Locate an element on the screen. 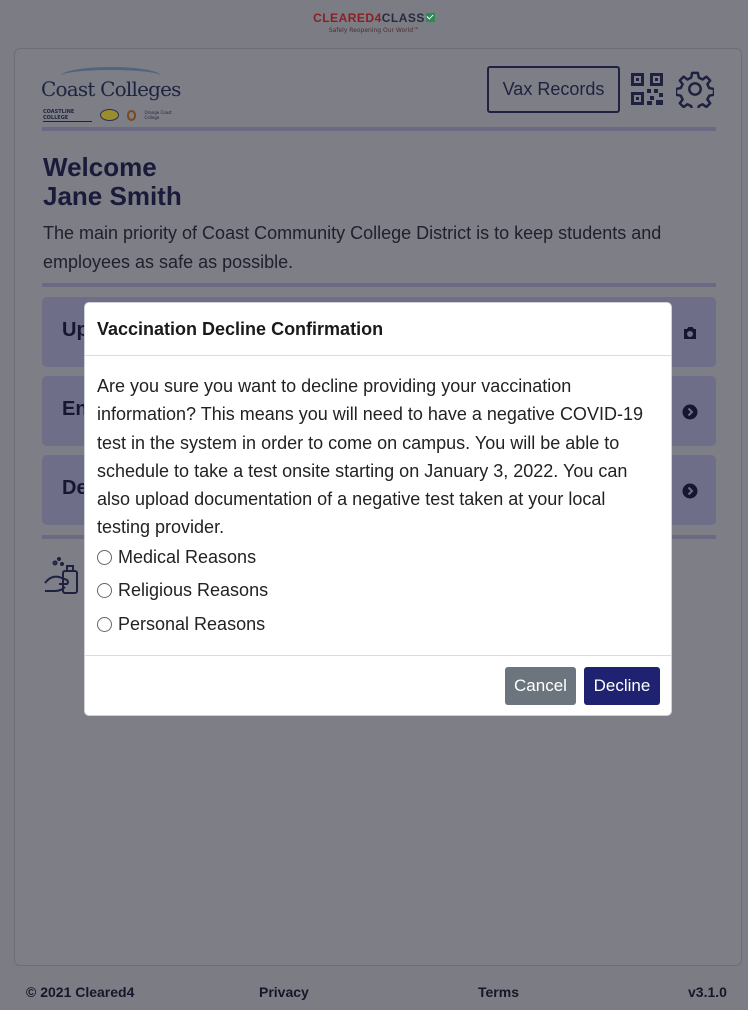 The image size is (748, 1010). radio-religious-reasons: Religious Reasons is located at coordinates (182, 590).